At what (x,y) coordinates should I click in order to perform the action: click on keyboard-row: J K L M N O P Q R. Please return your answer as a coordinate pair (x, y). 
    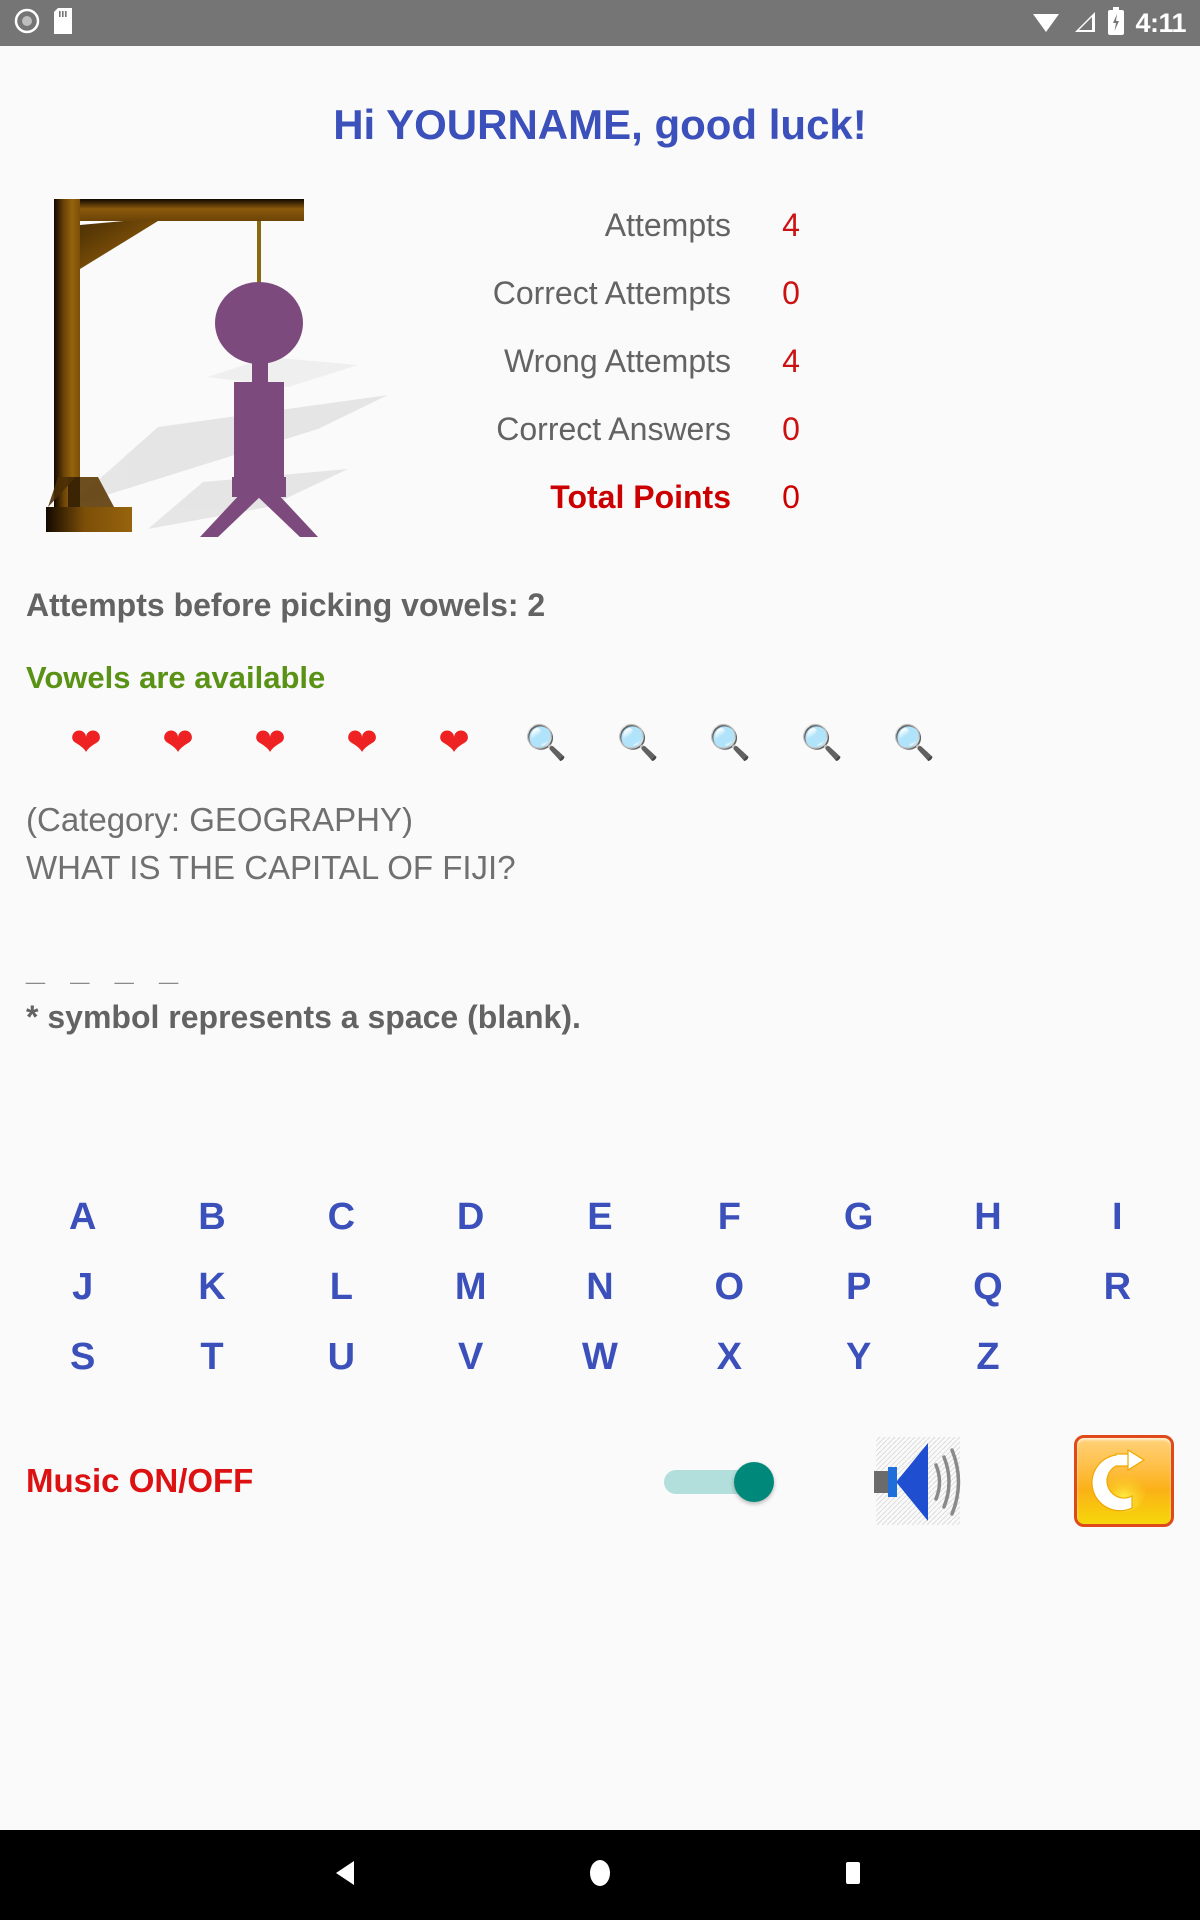
    Looking at the image, I should click on (600, 1287).